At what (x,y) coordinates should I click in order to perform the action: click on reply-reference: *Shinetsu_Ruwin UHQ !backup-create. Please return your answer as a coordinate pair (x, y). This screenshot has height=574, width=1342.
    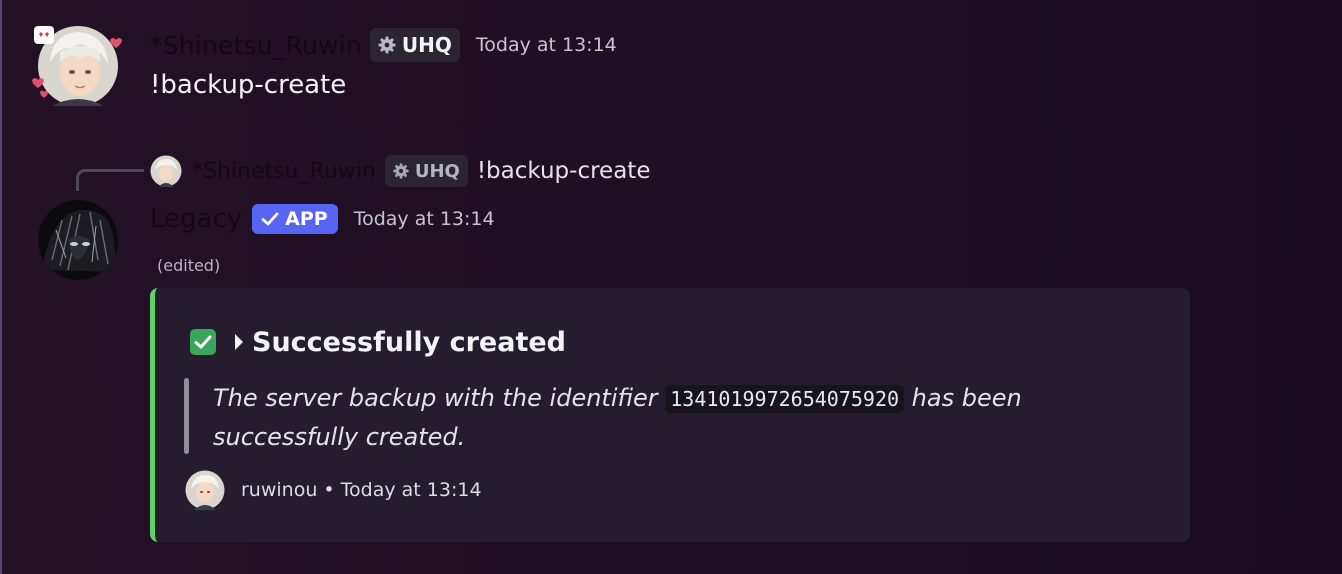
    Looking at the image, I should click on (400, 171).